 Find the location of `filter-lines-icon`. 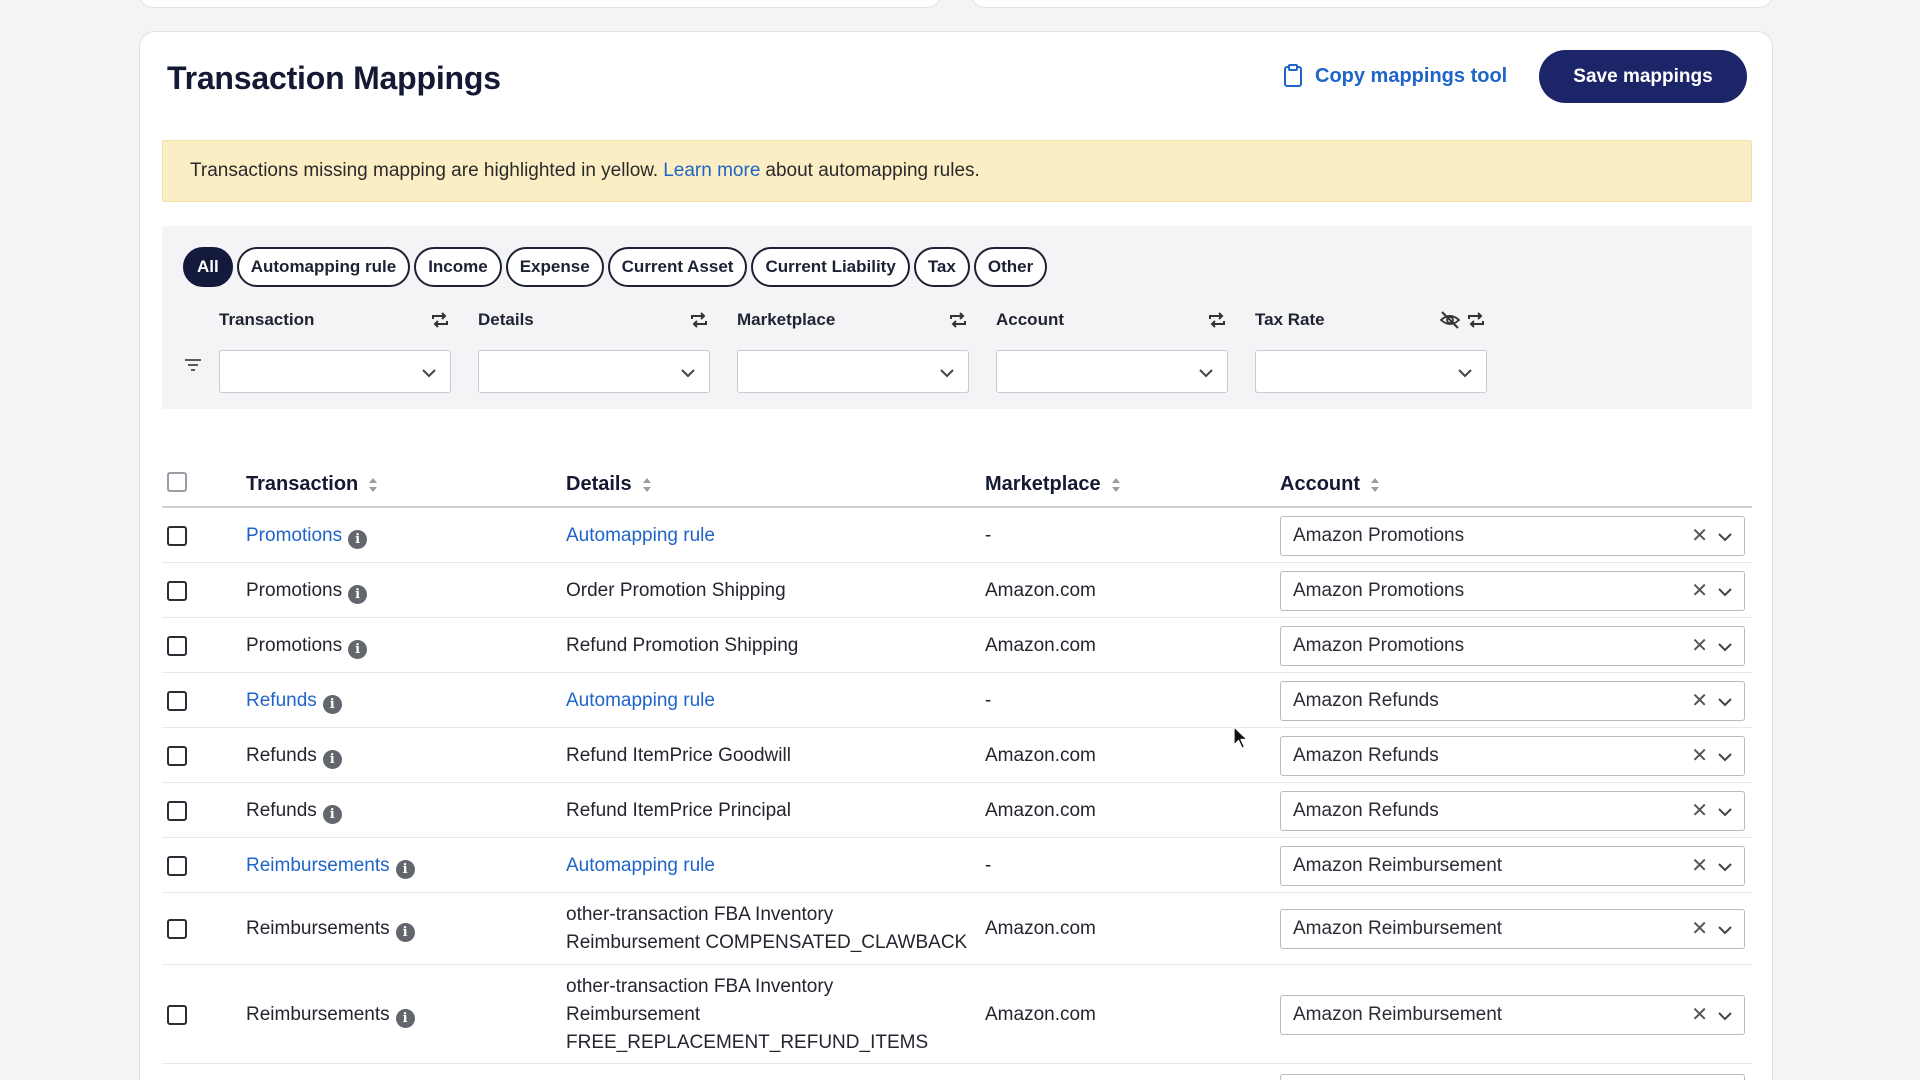

filter-lines-icon is located at coordinates (193, 365).